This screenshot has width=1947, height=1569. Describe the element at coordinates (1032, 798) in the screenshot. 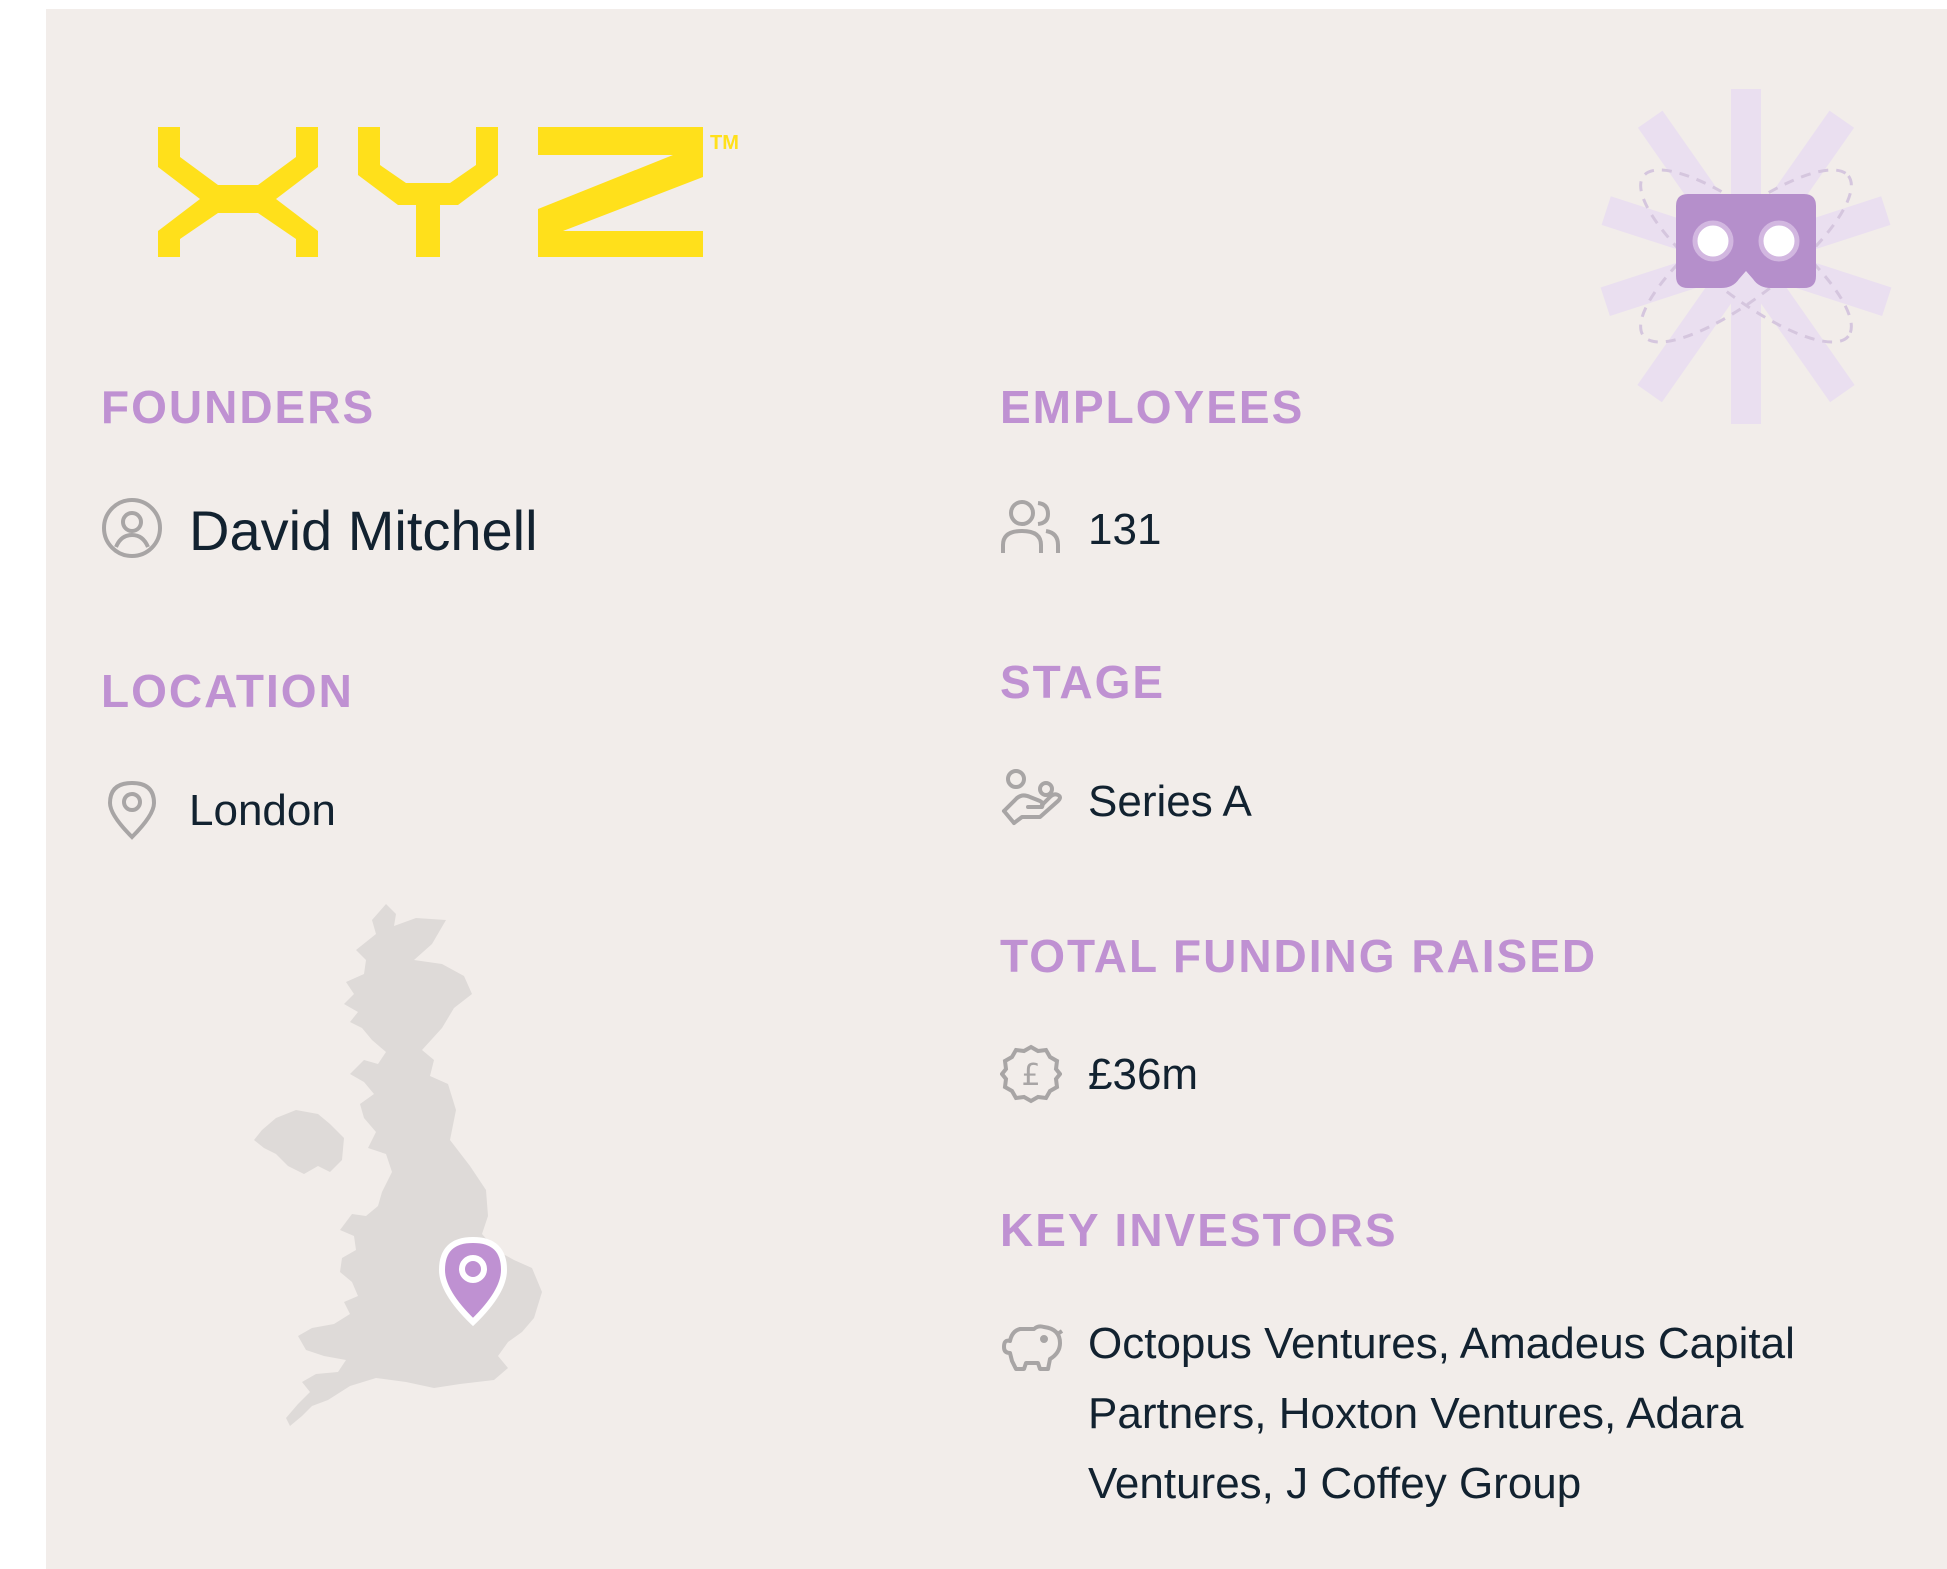

I see `hand-coin-icon` at that location.